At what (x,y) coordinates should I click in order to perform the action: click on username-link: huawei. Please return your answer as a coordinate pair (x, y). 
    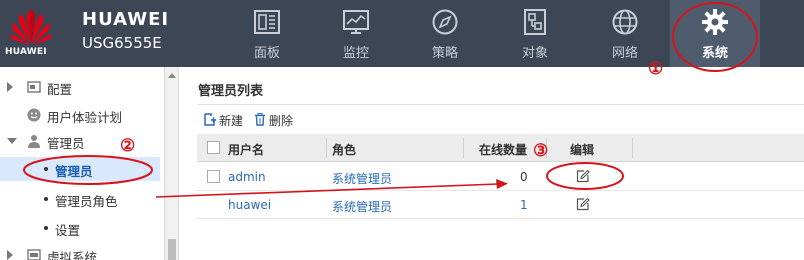
    Looking at the image, I should click on (249, 205).